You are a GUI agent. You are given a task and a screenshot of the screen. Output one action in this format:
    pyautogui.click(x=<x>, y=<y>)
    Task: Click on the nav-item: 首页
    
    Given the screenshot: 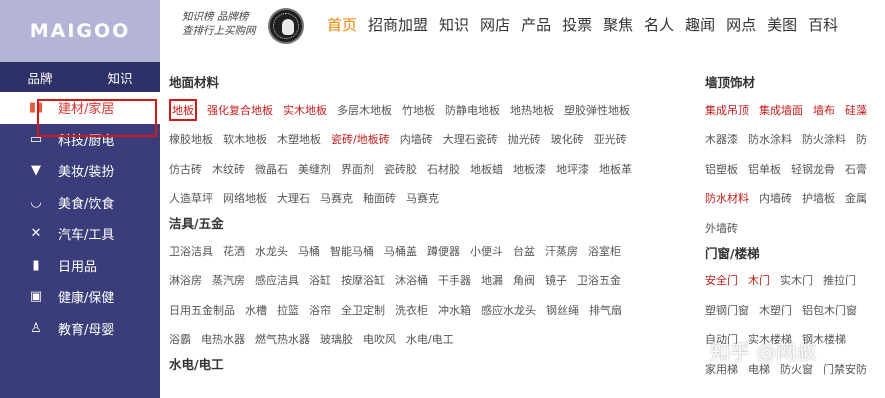 What is the action you would take?
    pyautogui.click(x=342, y=24)
    